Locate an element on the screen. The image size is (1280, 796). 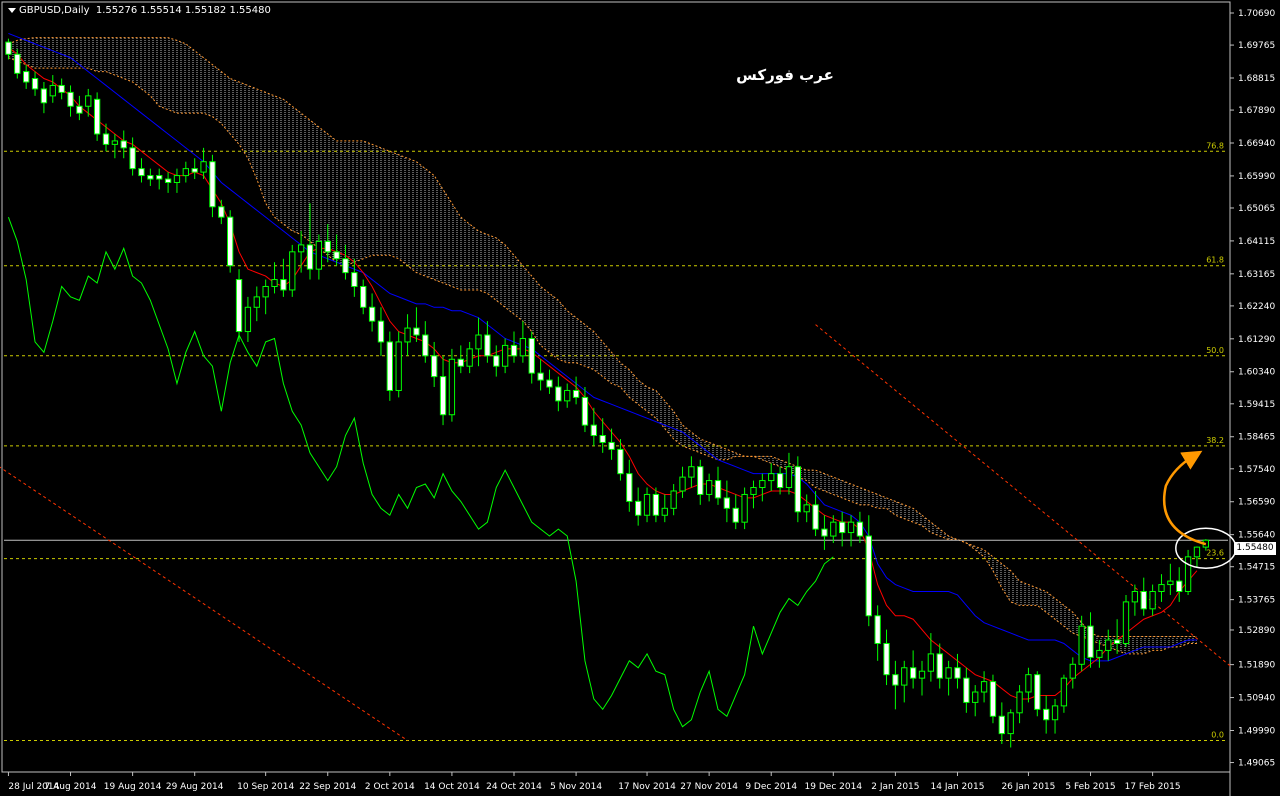
x-tick-label: 26 Jan 2015 is located at coordinates (1028, 787).